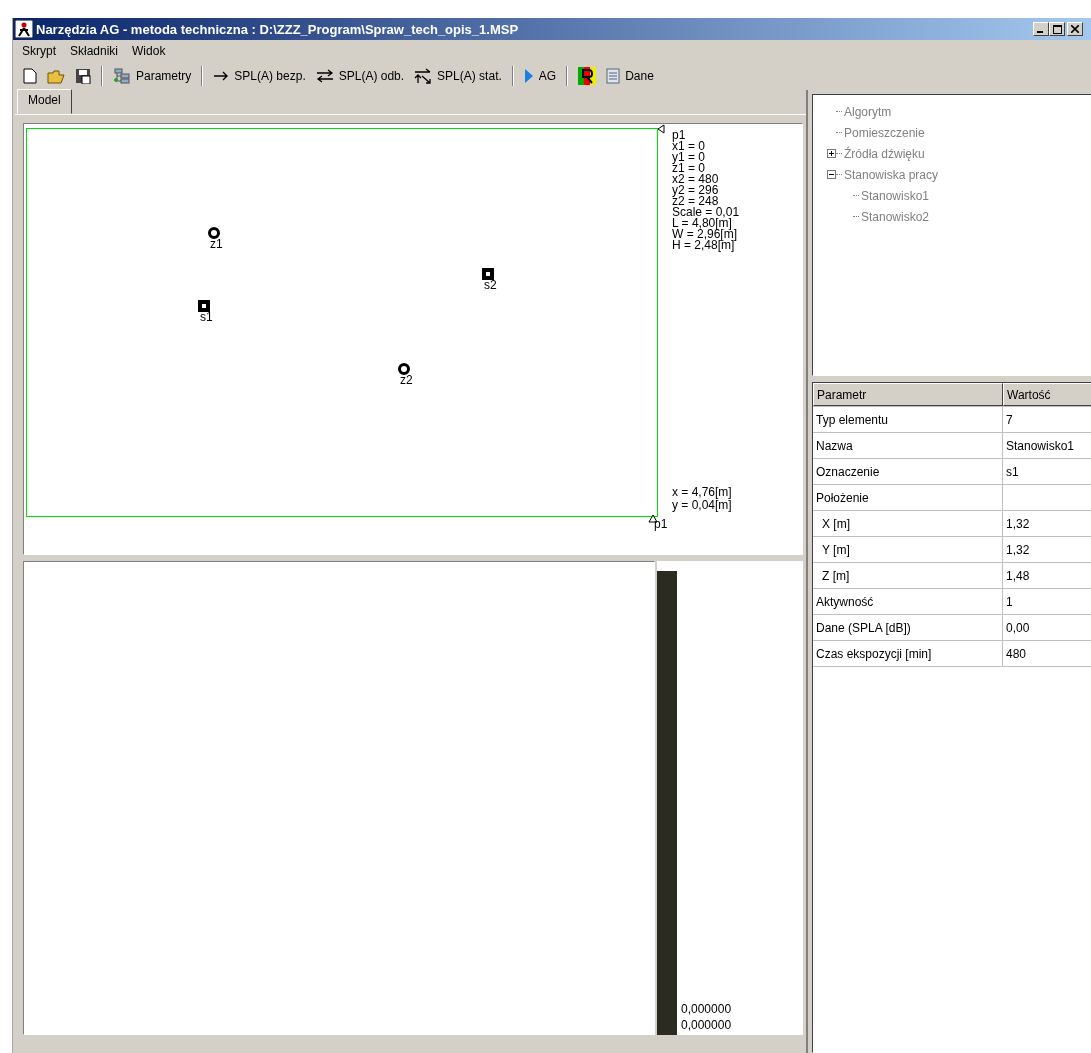 This screenshot has height=1053, width=1091. What do you see at coordinates (689, 146) in the screenshot?
I see `dimension-text: x1 = 0` at bounding box center [689, 146].